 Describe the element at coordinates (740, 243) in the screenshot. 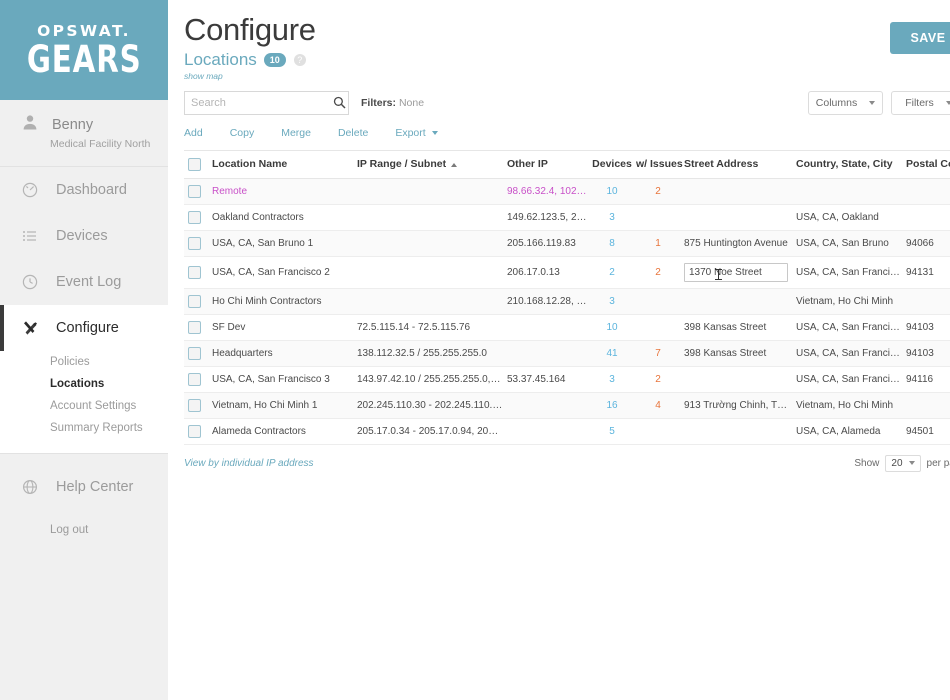

I see `cell-street-address: 875 Huntington Avenue` at that location.